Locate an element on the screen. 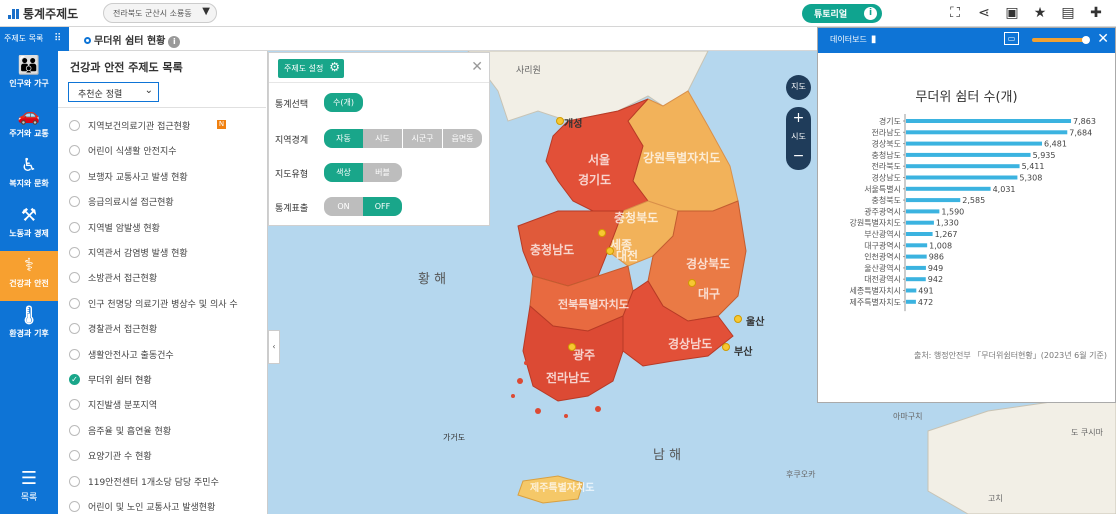 This screenshot has width=1116, height=518. share-icon: ⋖ is located at coordinates (984, 13).